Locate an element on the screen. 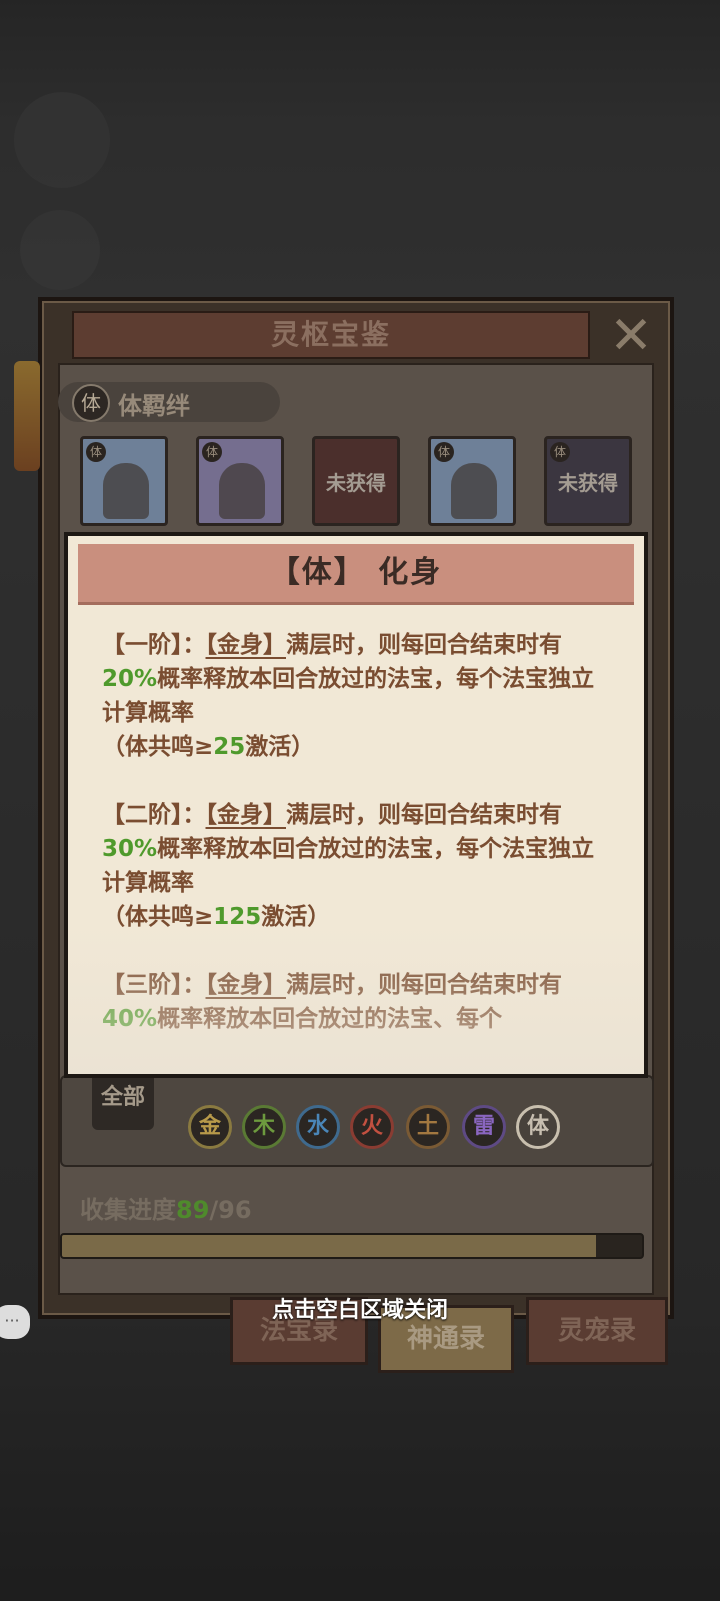  filter-metal-button: 金 is located at coordinates (210, 1127).